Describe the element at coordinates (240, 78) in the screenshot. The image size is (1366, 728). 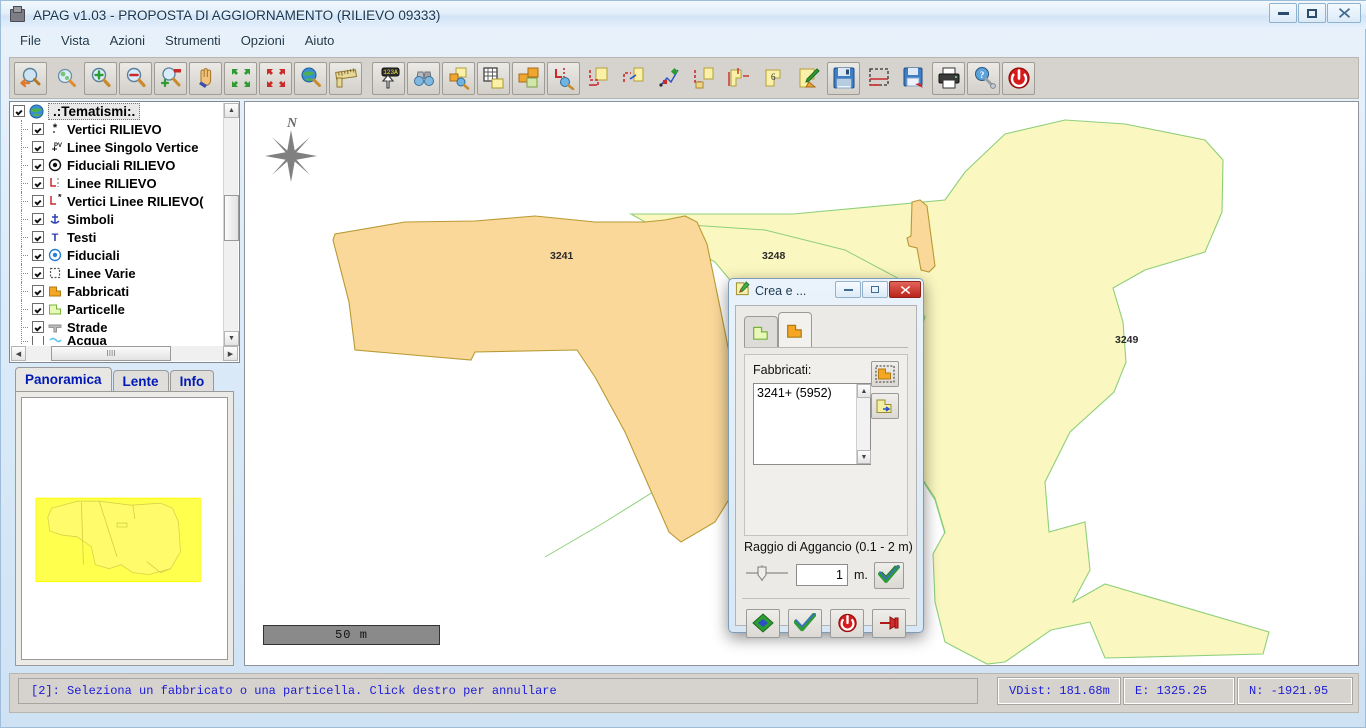
I see `select-green-button` at that location.